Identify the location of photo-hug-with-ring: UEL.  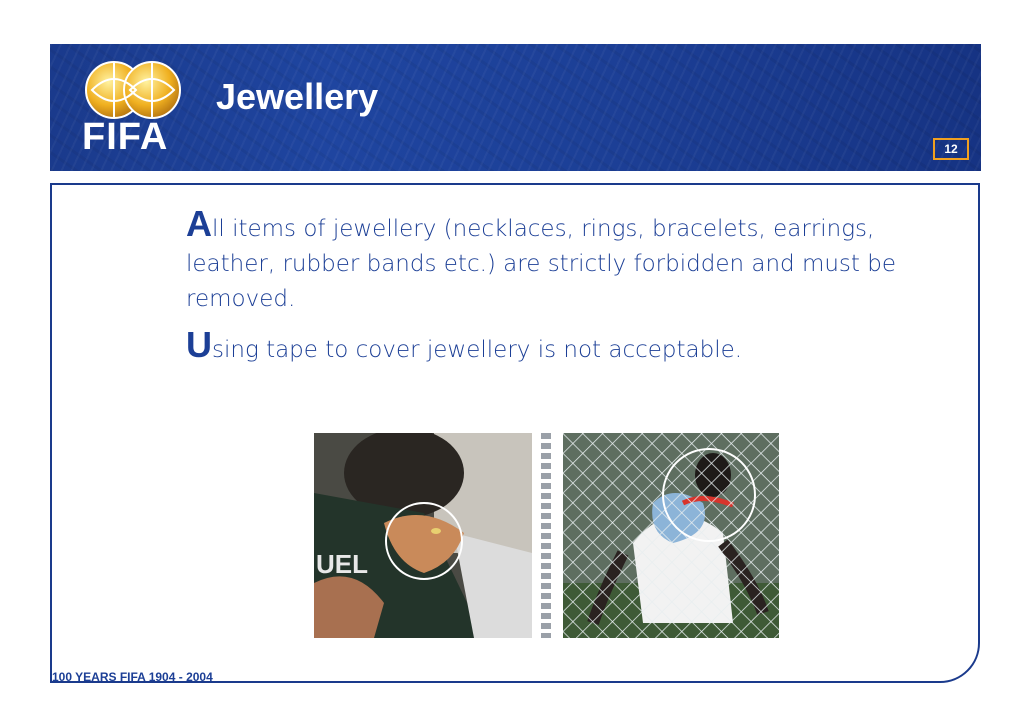
(423, 535).